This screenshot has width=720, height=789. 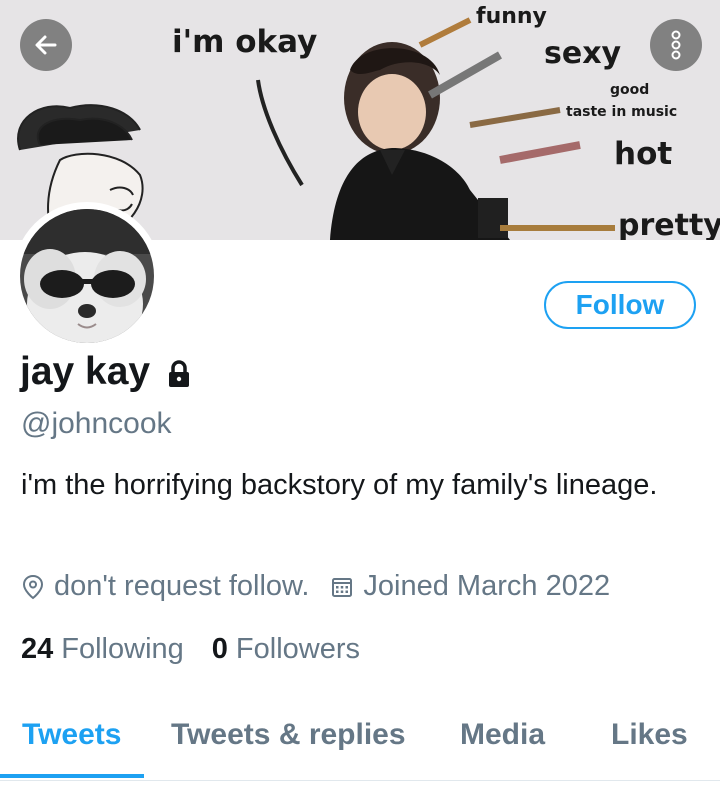 What do you see at coordinates (511, 16) in the screenshot?
I see `banner-text-funny: funny` at bounding box center [511, 16].